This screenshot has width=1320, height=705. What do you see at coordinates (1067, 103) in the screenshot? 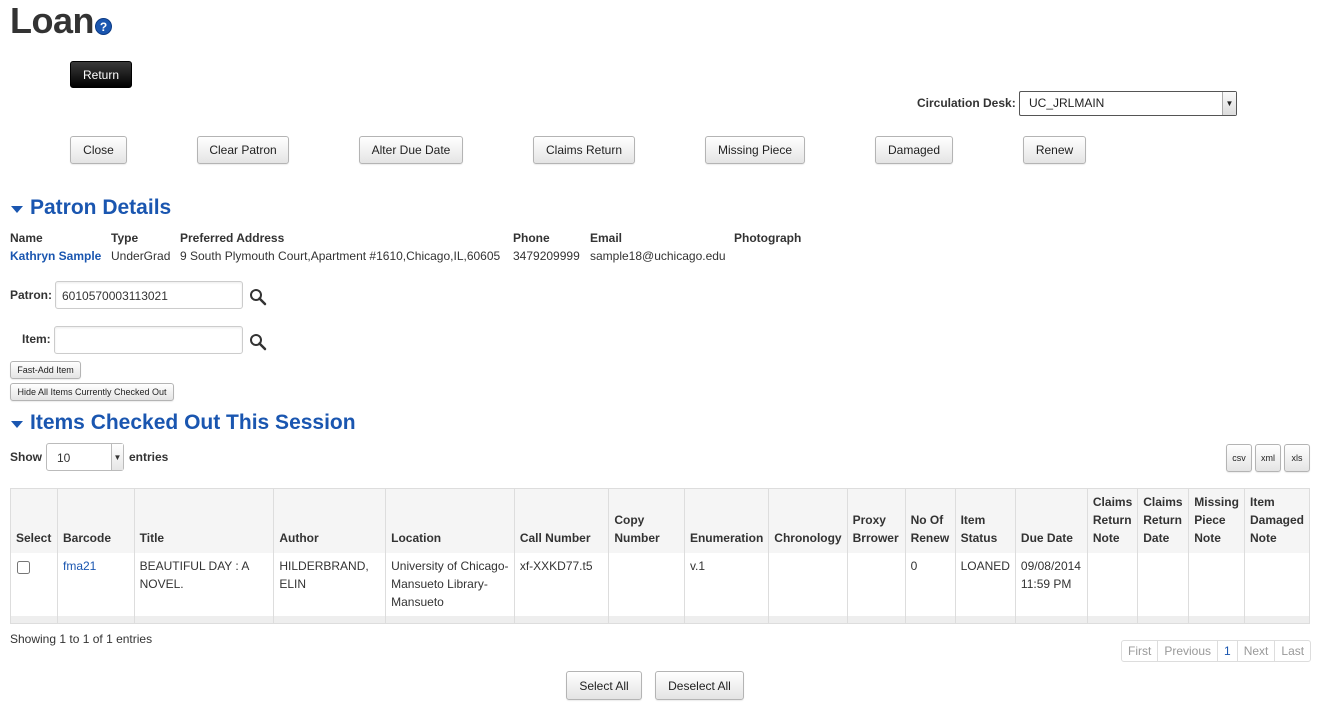
I see `circulation-desk-value: UC_JRLMAIN` at bounding box center [1067, 103].